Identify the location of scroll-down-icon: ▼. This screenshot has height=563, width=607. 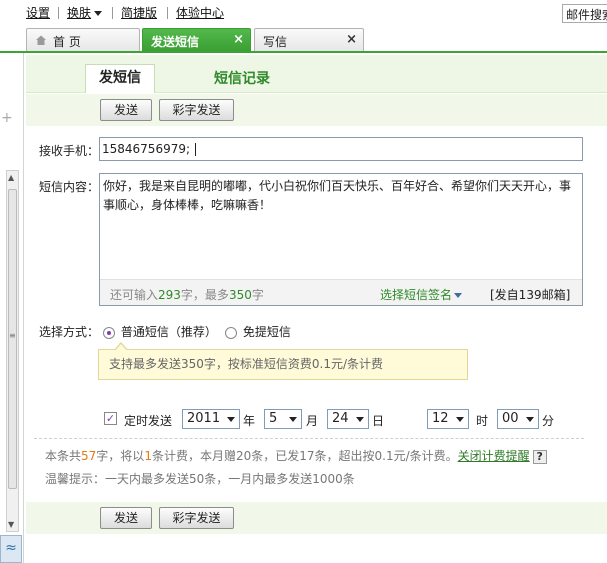
(11, 524).